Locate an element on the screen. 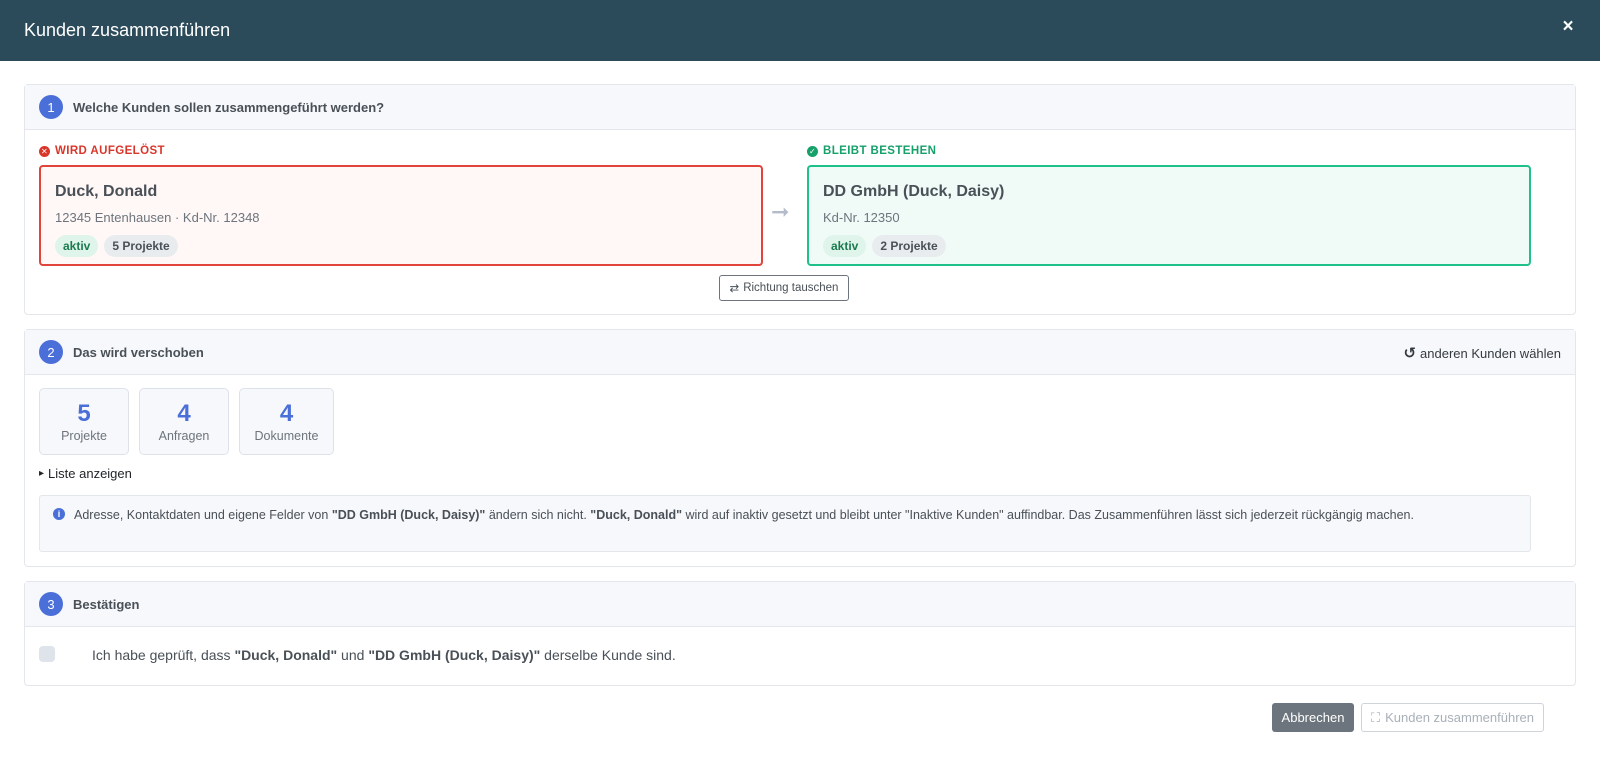 Image resolution: width=1600 pixels, height=765 pixels. step-3-header: 3 Bestätigen is located at coordinates (800, 604).